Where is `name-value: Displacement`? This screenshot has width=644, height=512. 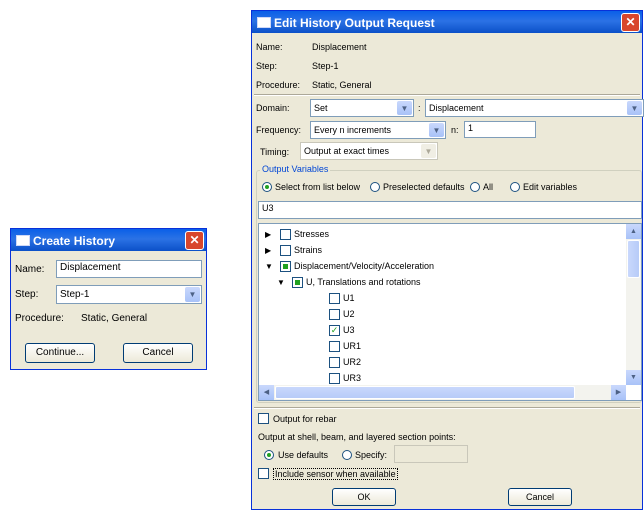
name-value: Displacement is located at coordinates (339, 47).